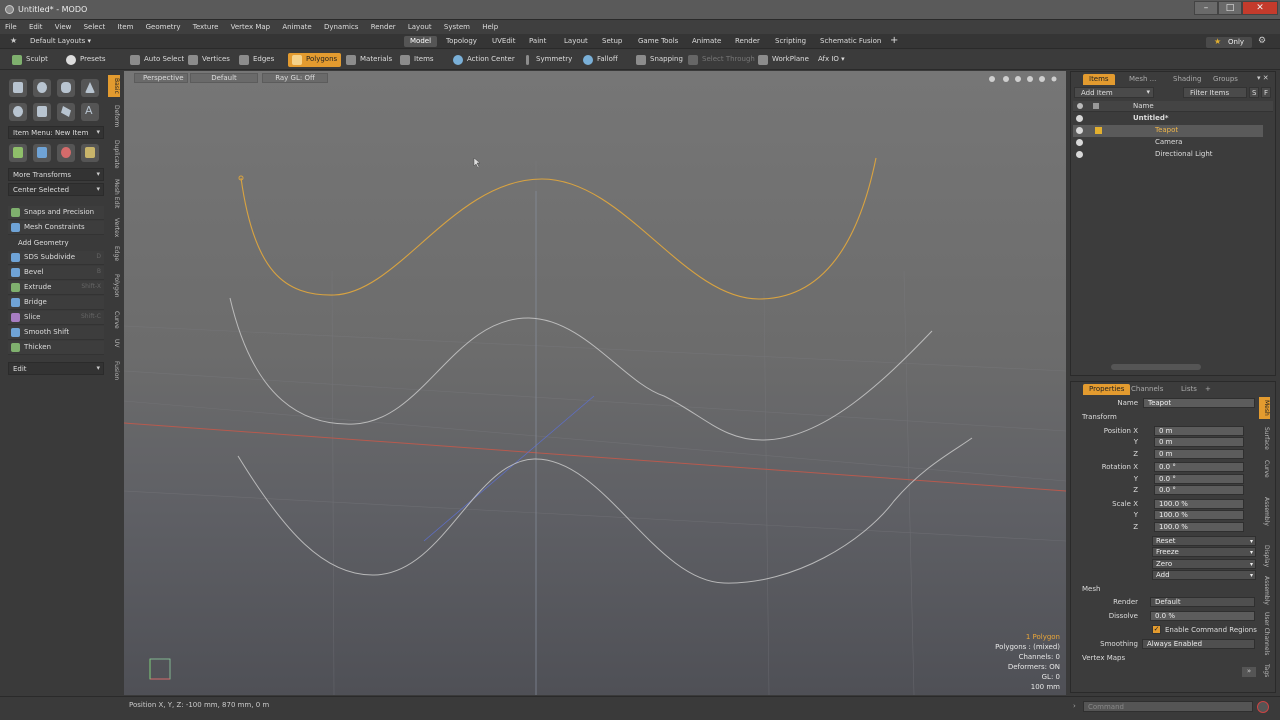 Image resolution: width=1280 pixels, height=720 pixels. What do you see at coordinates (125, 25) in the screenshot?
I see `menu-item: Item` at bounding box center [125, 25].